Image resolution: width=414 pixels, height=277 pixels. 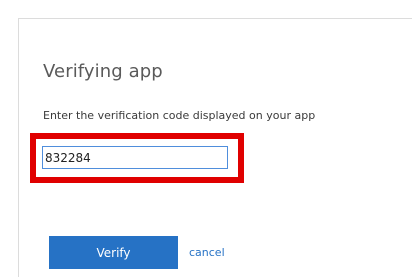 I want to click on page-title: Verifying app, so click(x=103, y=71).